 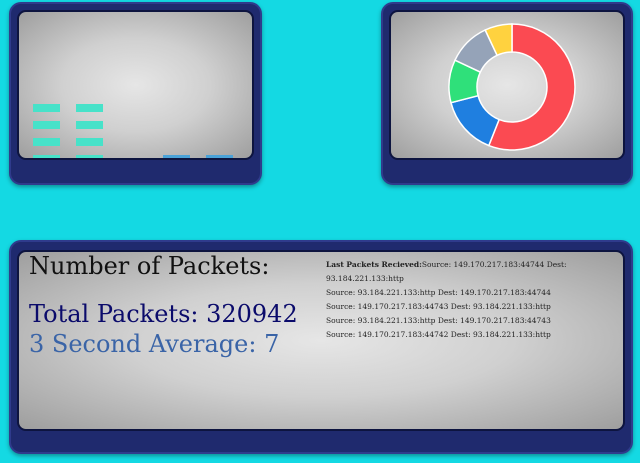 I want to click on packets-heading: Number of Packets:, so click(x=149, y=266).